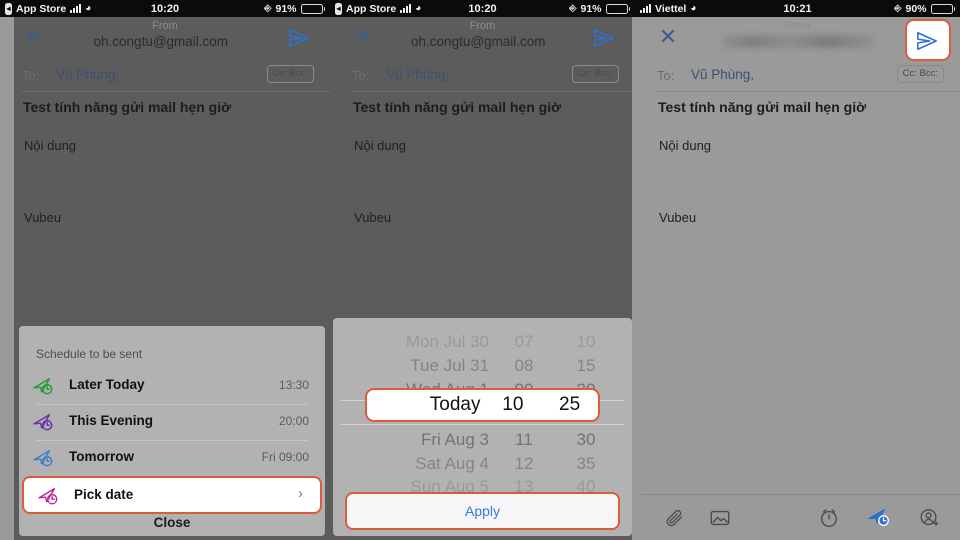  I want to click on close-sheet-button: Close, so click(172, 522).